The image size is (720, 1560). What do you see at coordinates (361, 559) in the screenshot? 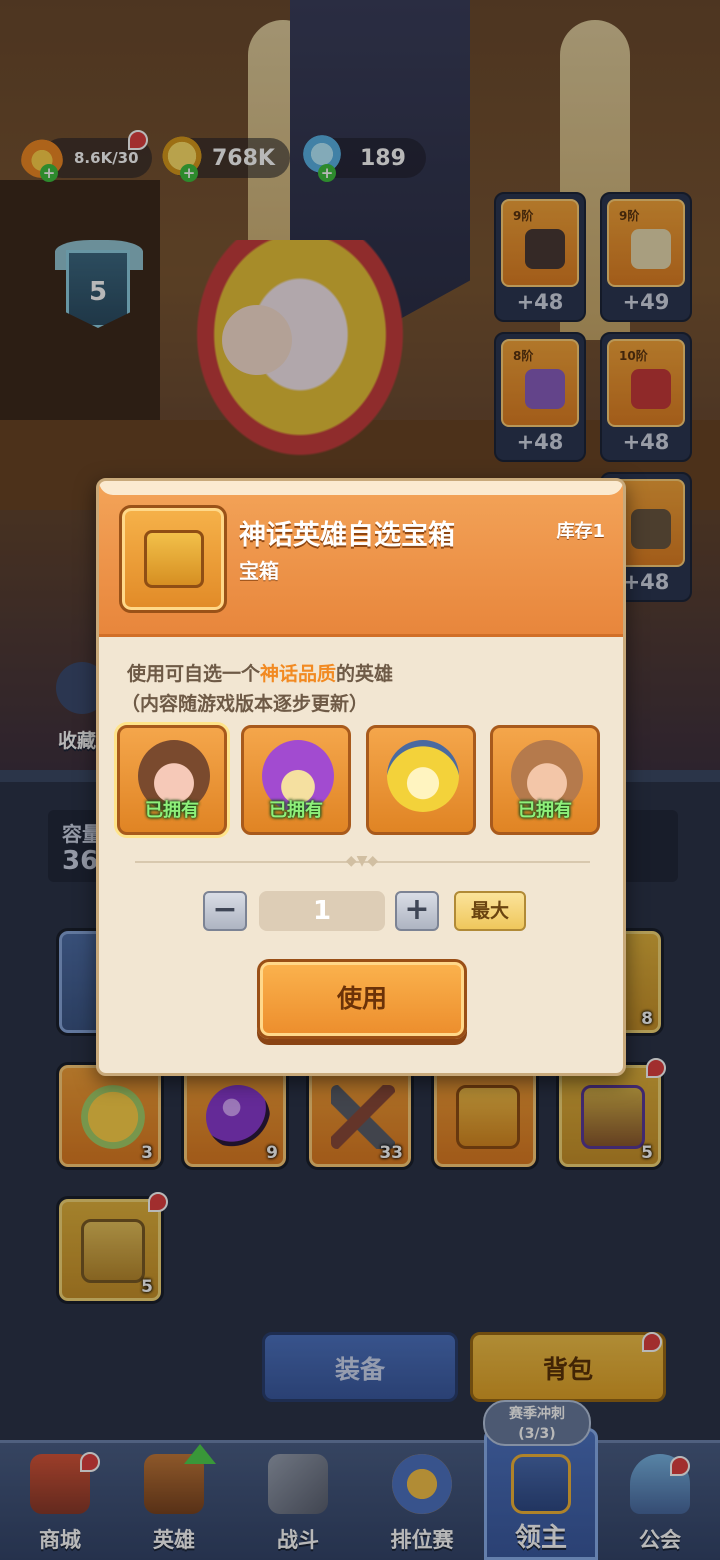
I see `dialog-header: 神话英雄自选宝箱 宝箱 库存1` at bounding box center [361, 559].